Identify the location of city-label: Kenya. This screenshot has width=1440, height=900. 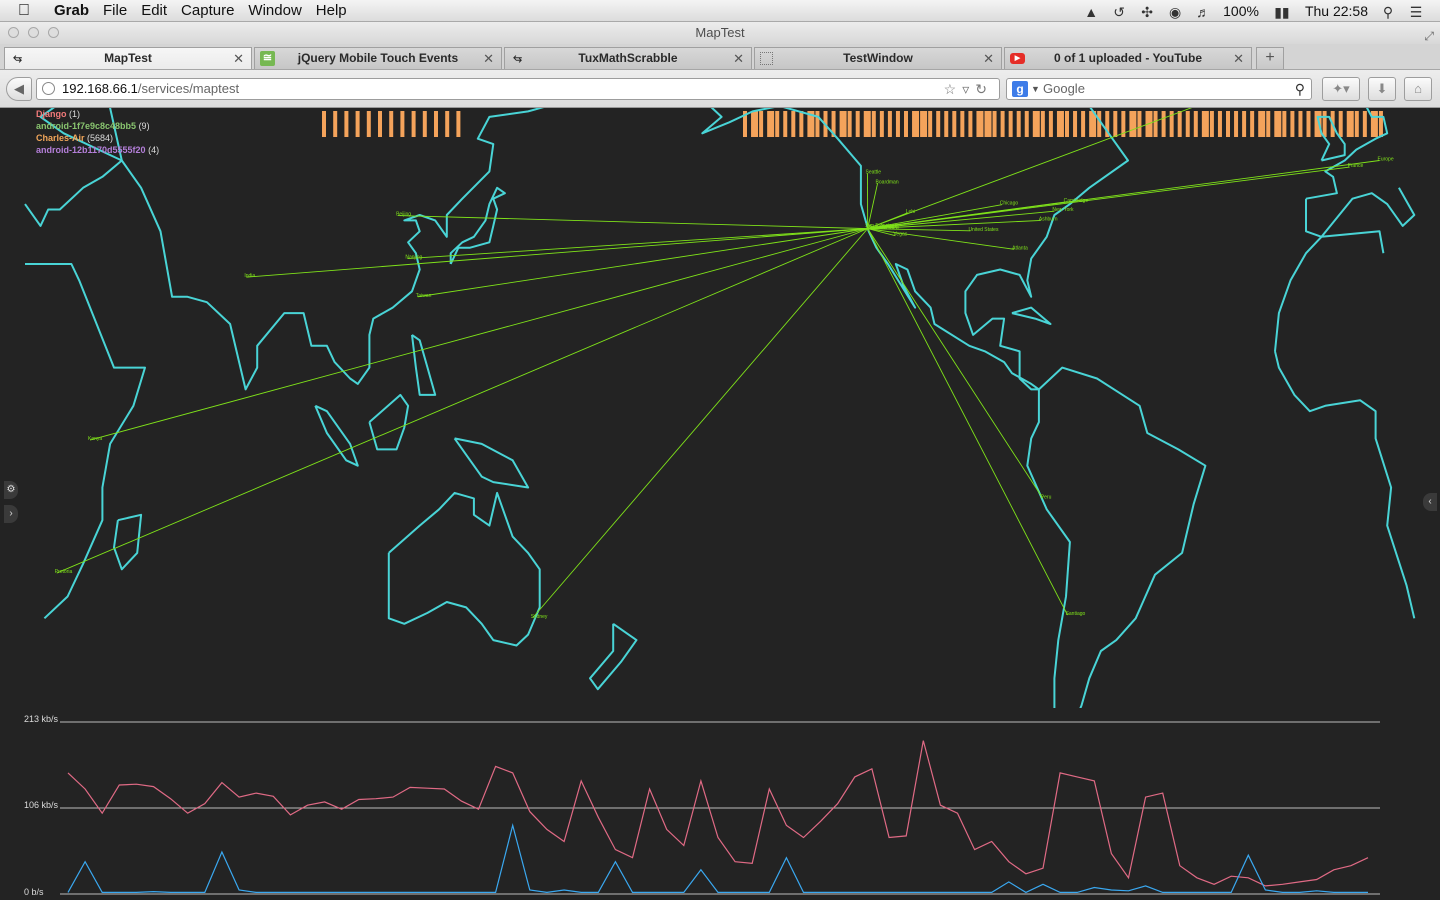
(95, 439).